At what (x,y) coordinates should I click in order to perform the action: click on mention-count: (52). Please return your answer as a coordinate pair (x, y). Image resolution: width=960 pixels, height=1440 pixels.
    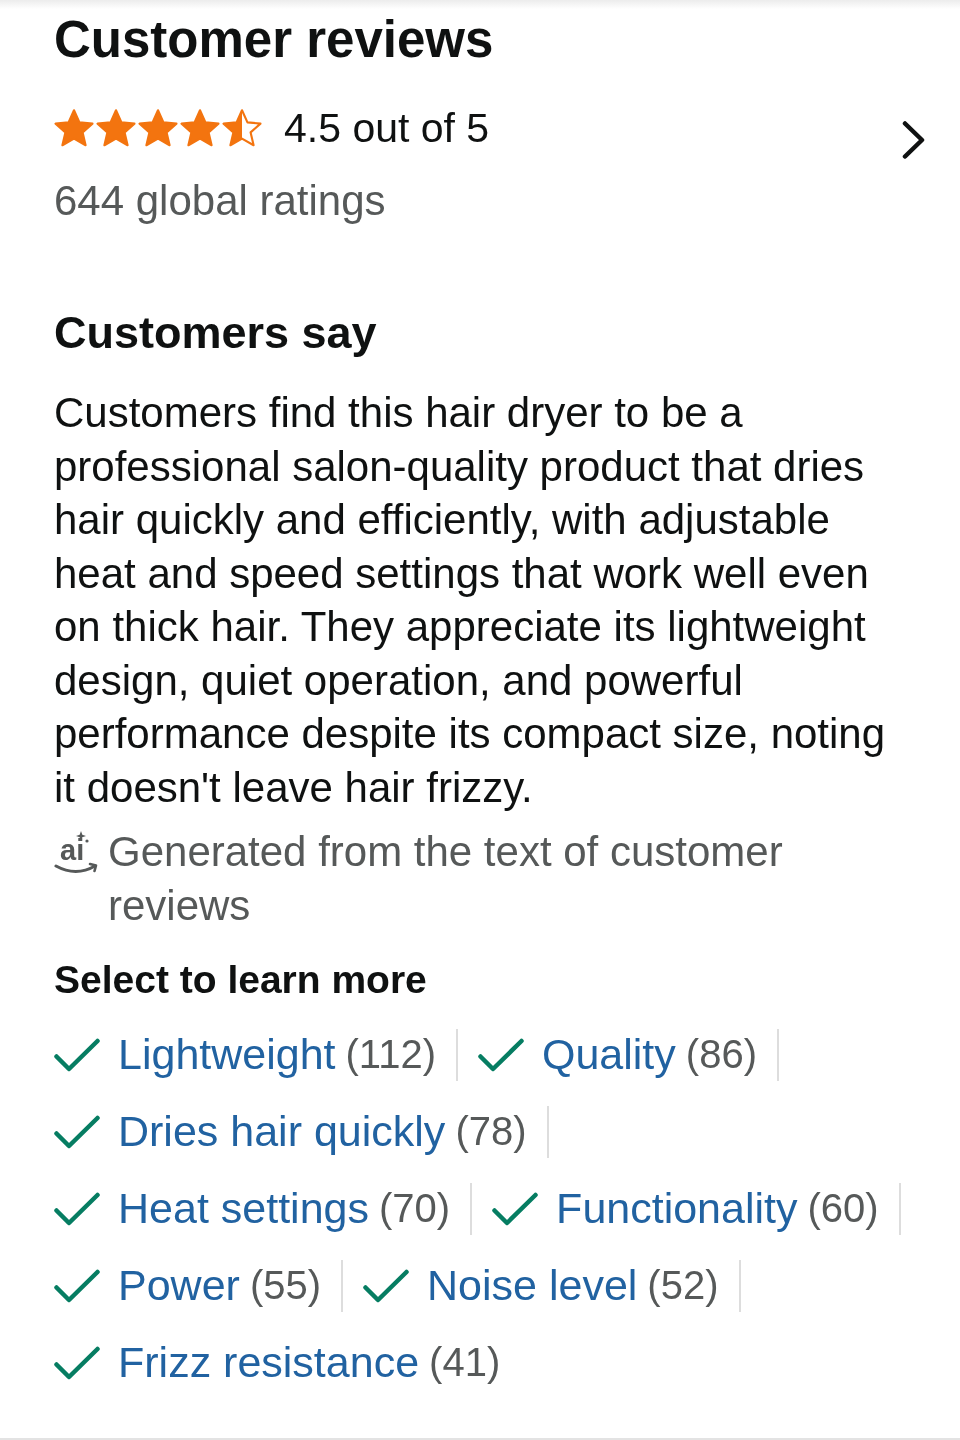
    Looking at the image, I should click on (683, 1285).